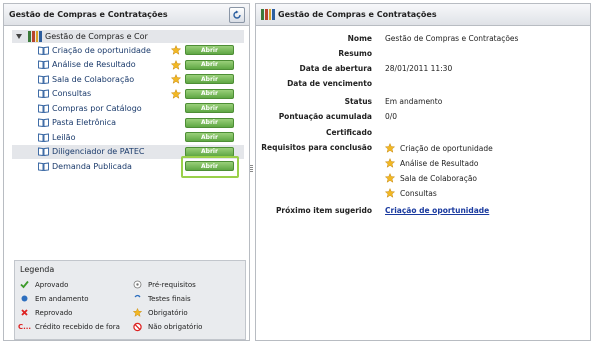  What do you see at coordinates (84, 123) in the screenshot?
I see `tree-item-label: Pasta Eletrônica` at bounding box center [84, 123].